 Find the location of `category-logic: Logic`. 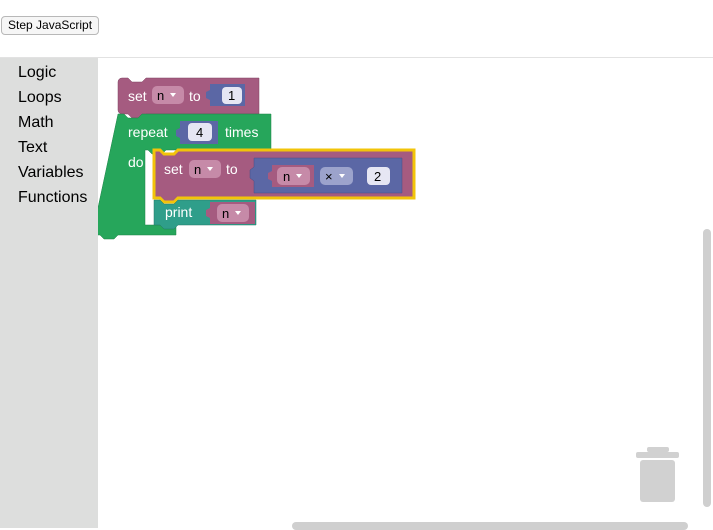

category-logic: Logic is located at coordinates (37, 73).